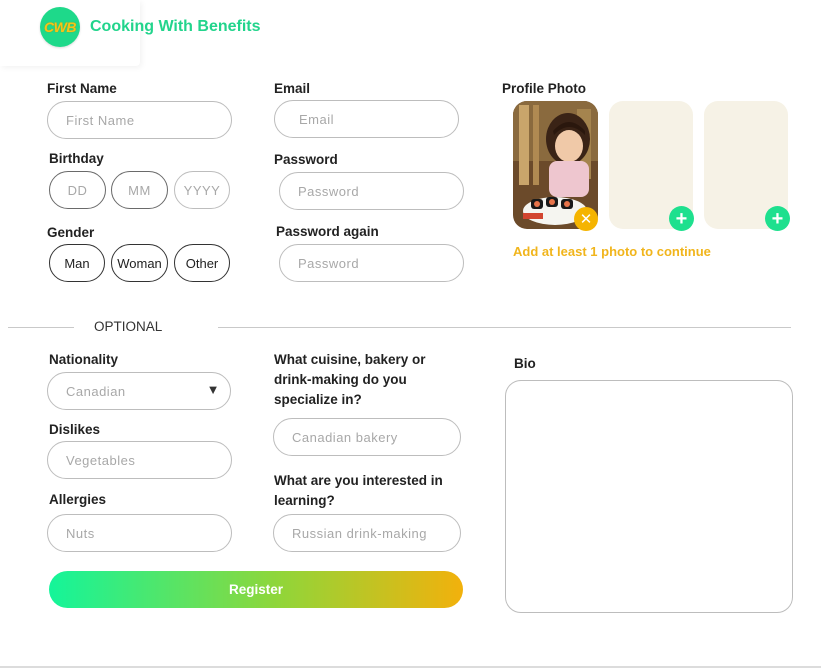  Describe the element at coordinates (96, 391) in the screenshot. I see `nationality-value: Canadian` at that location.